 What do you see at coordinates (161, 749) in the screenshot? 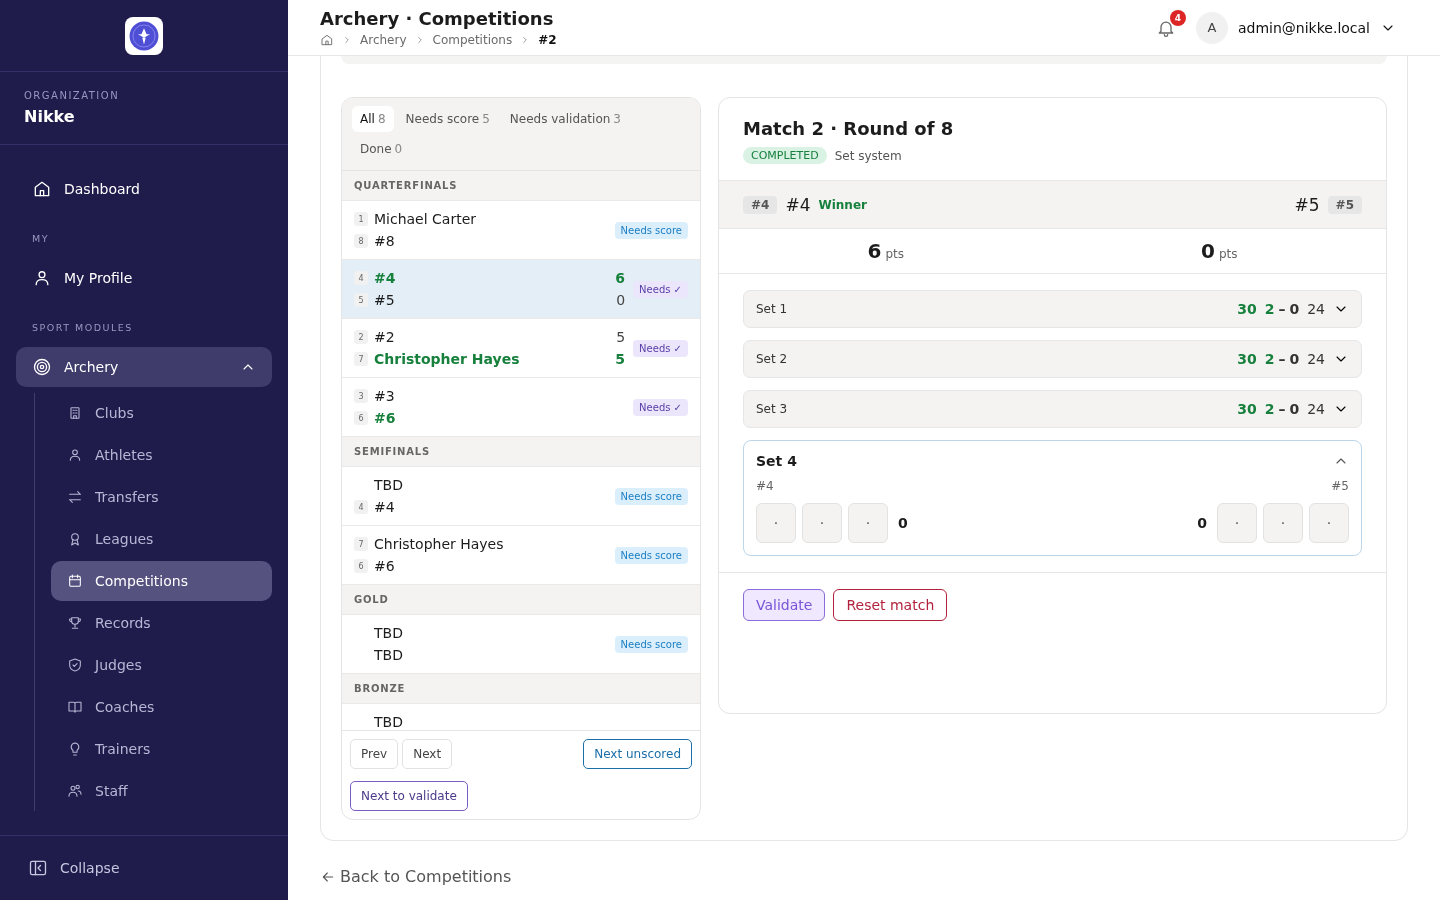
I see `nav-item: Trainers` at bounding box center [161, 749].